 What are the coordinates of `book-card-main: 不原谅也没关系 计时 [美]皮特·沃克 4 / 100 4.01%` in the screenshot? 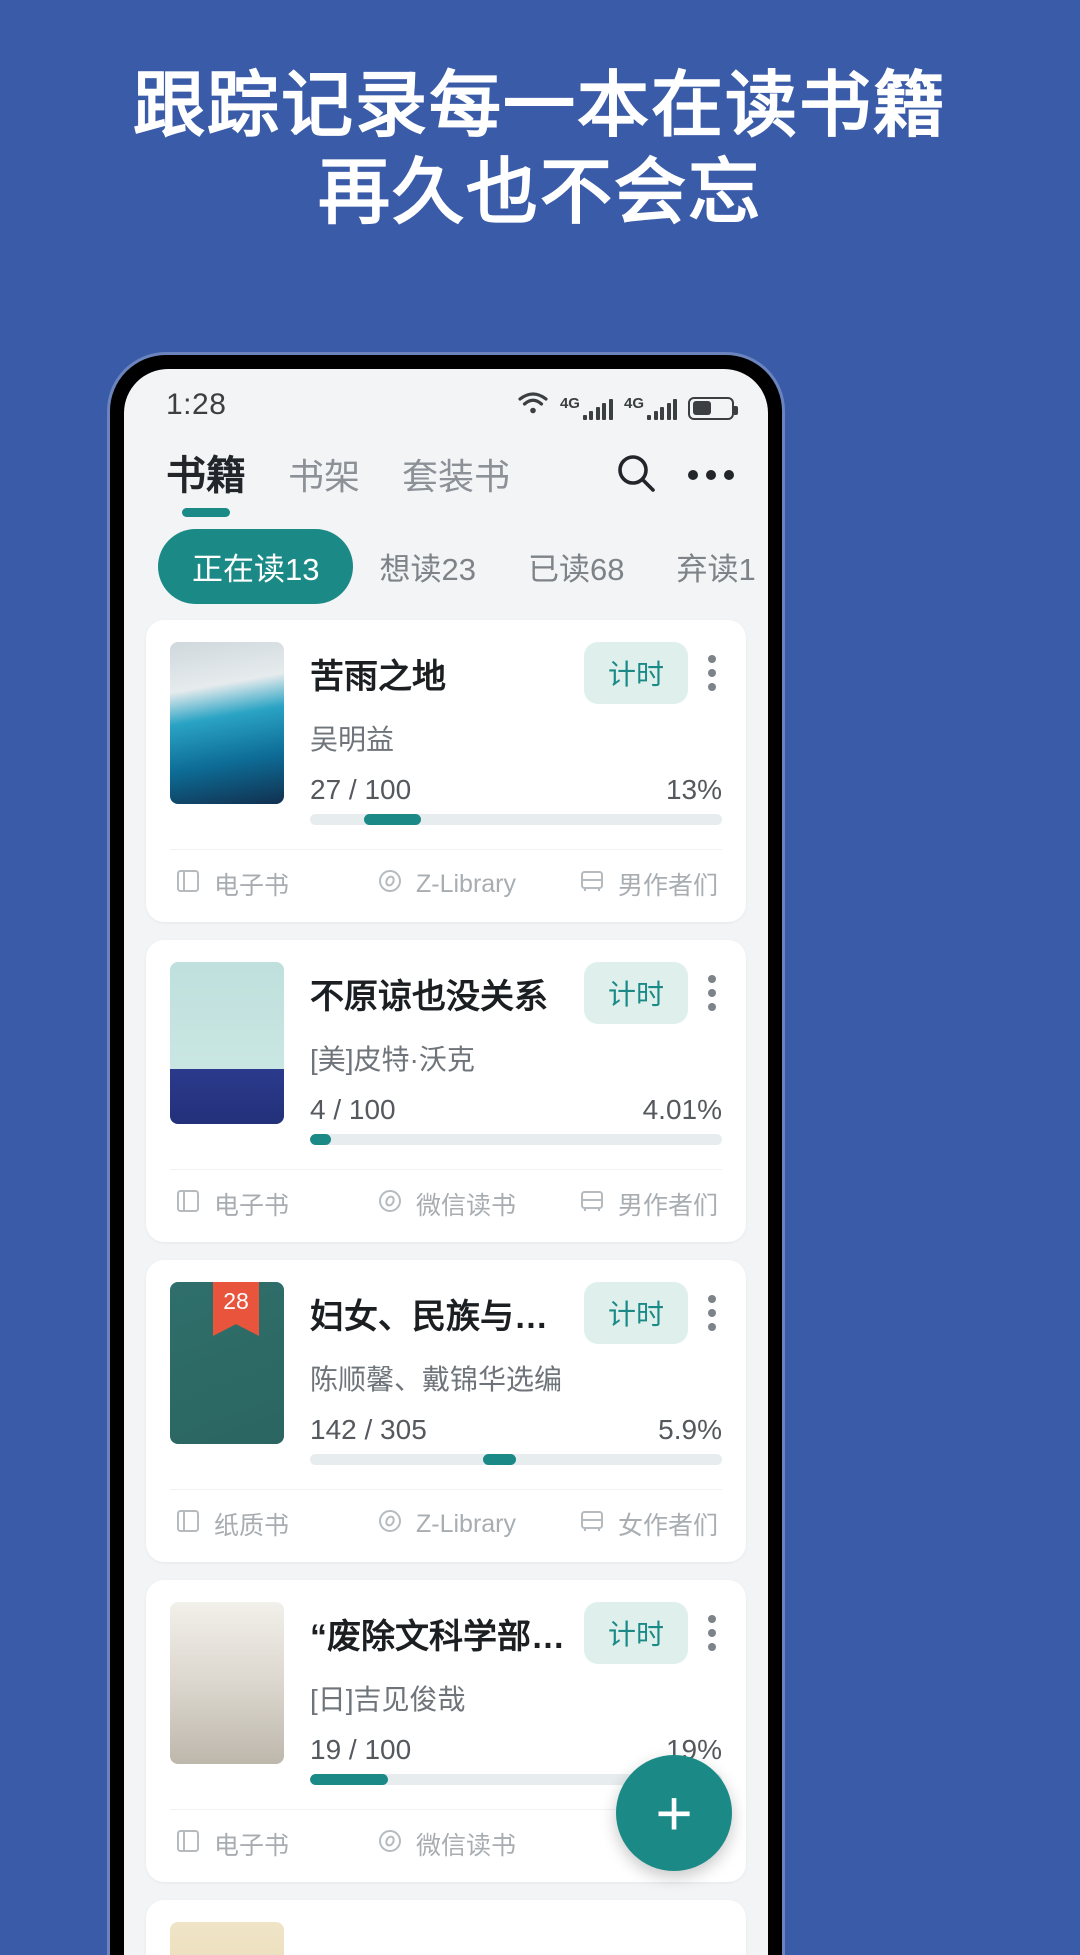 It's located at (446, 1053).